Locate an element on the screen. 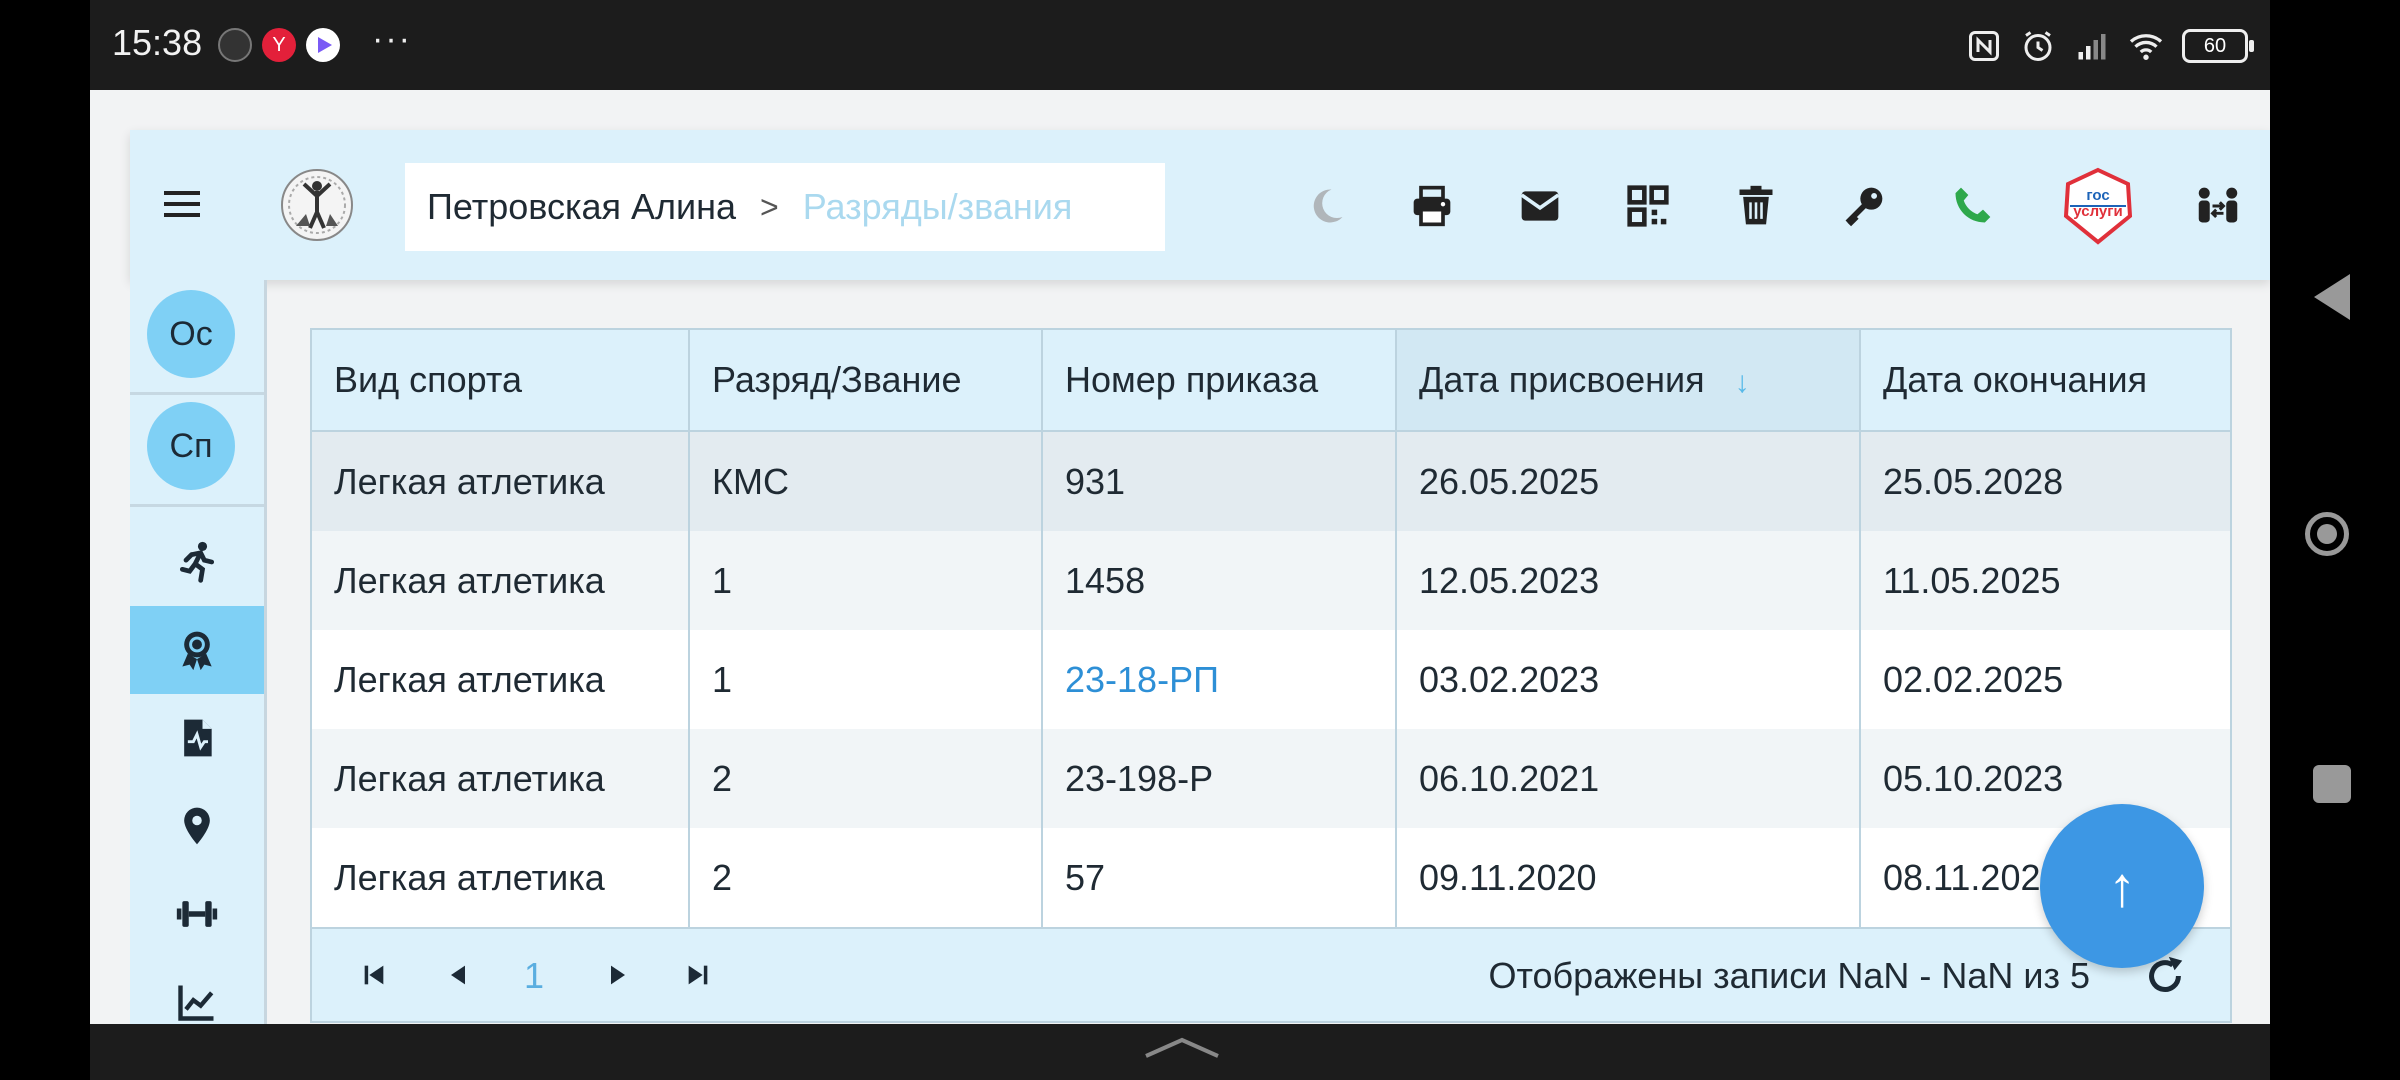 The image size is (2400, 1080). prev-page-button is located at coordinates (458, 975).